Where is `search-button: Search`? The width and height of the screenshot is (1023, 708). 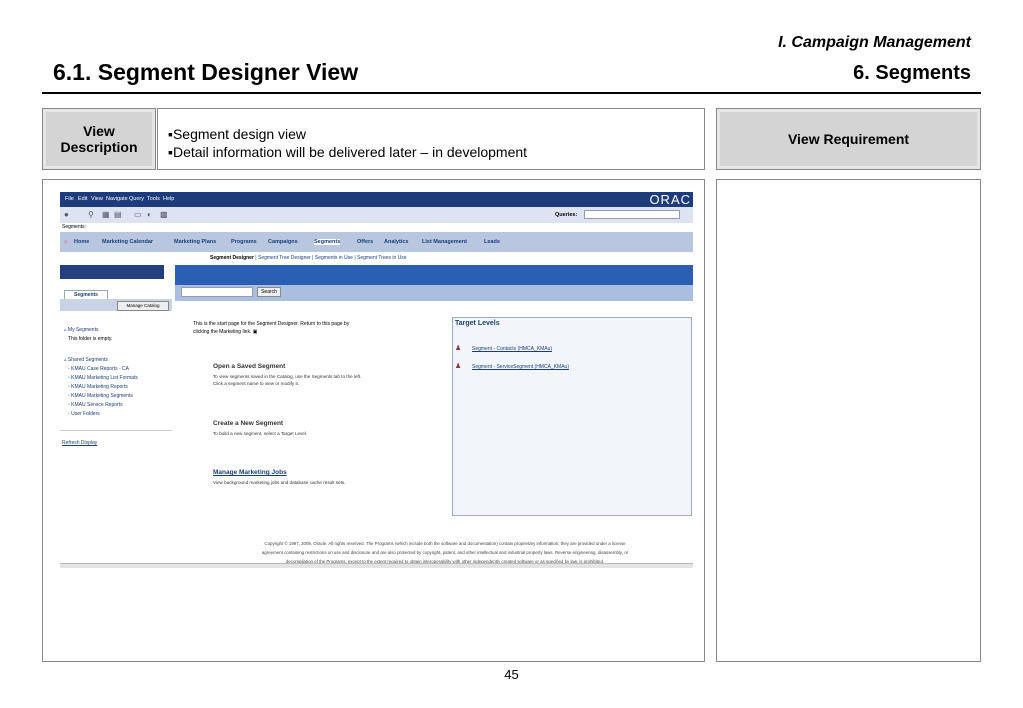 search-button: Search is located at coordinates (269, 292).